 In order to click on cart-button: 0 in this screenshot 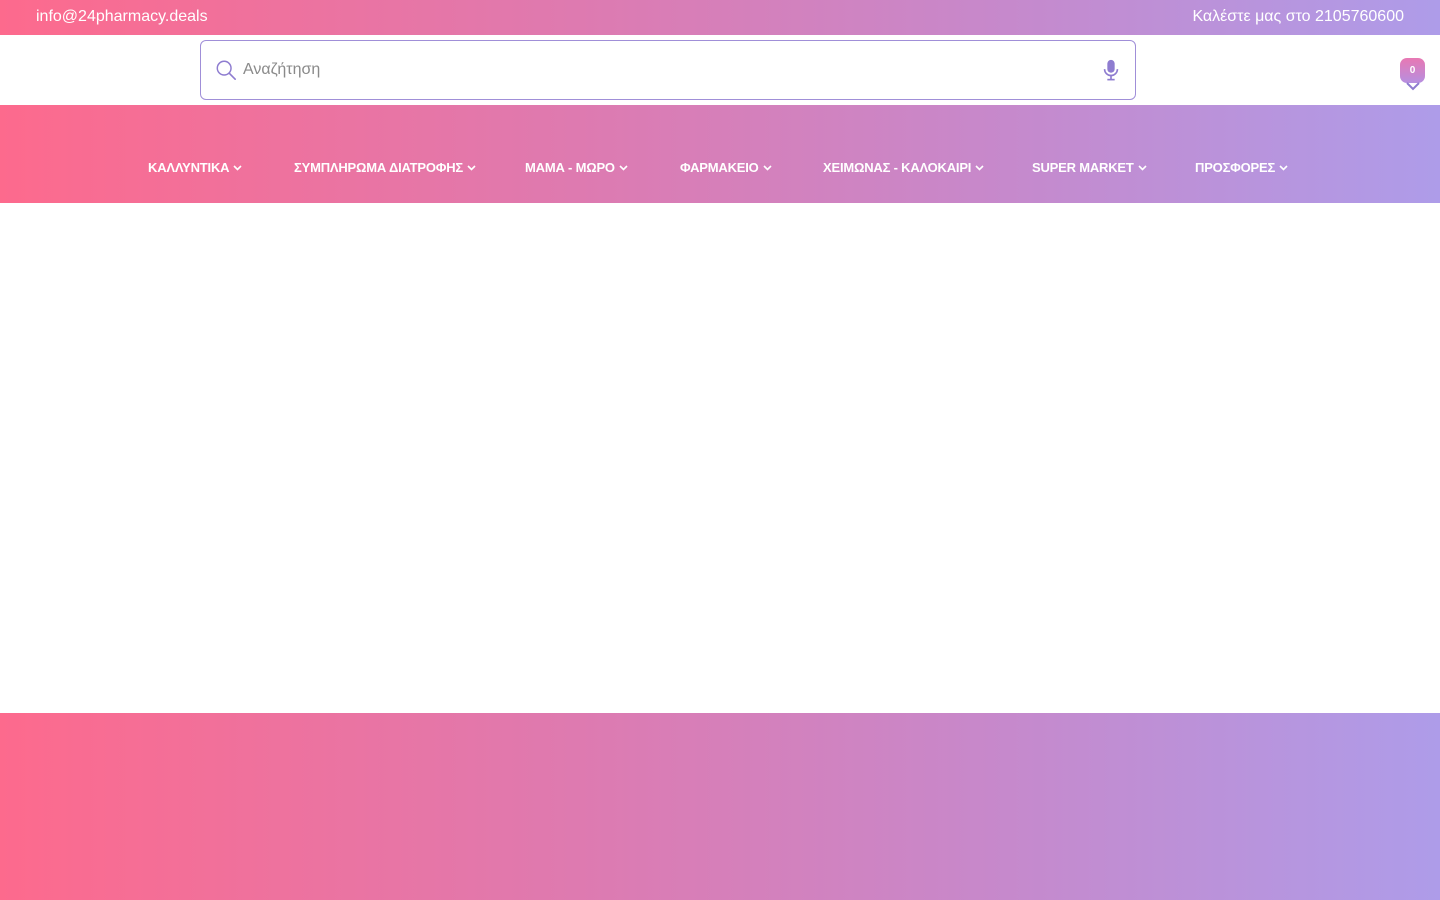, I will do `click(1413, 75)`.